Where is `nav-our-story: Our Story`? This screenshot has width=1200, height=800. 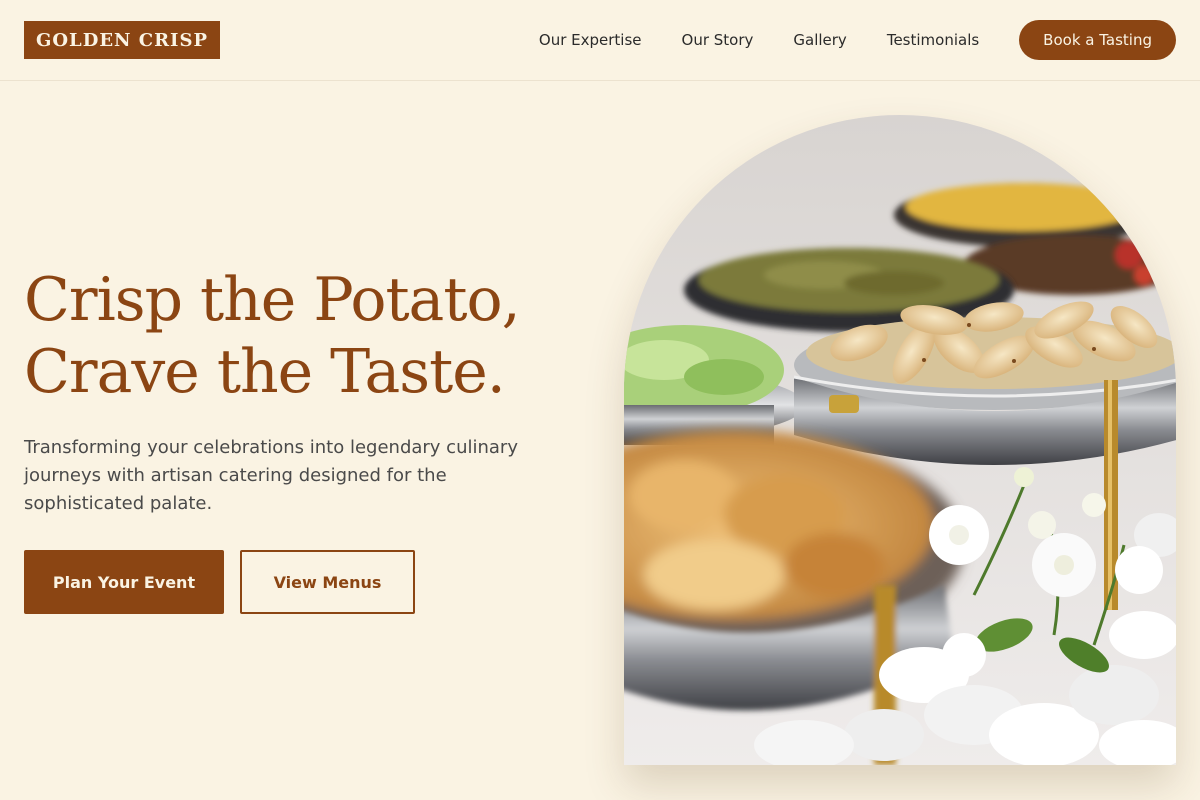
nav-our-story: Our Story is located at coordinates (718, 40).